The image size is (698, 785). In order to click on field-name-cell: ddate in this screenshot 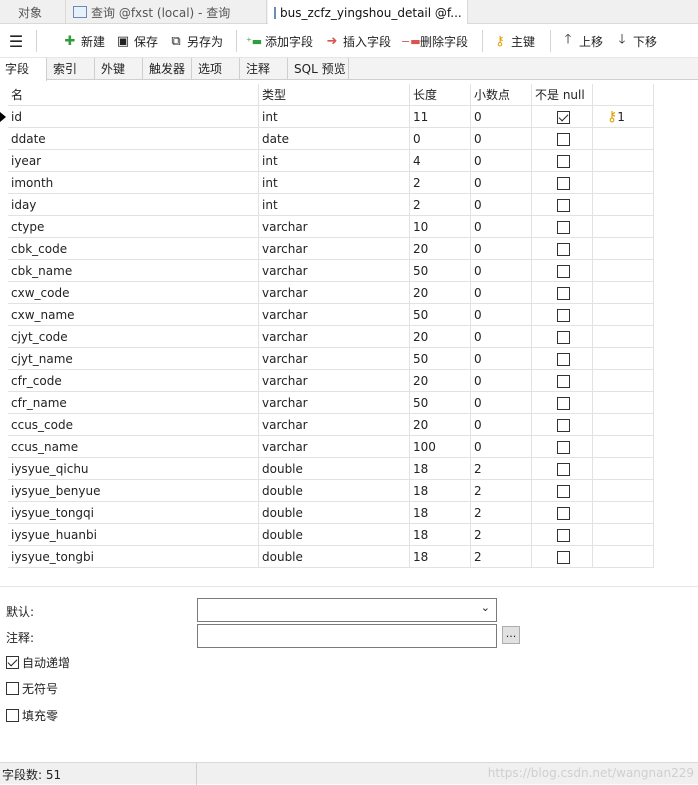, I will do `click(133, 139)`.